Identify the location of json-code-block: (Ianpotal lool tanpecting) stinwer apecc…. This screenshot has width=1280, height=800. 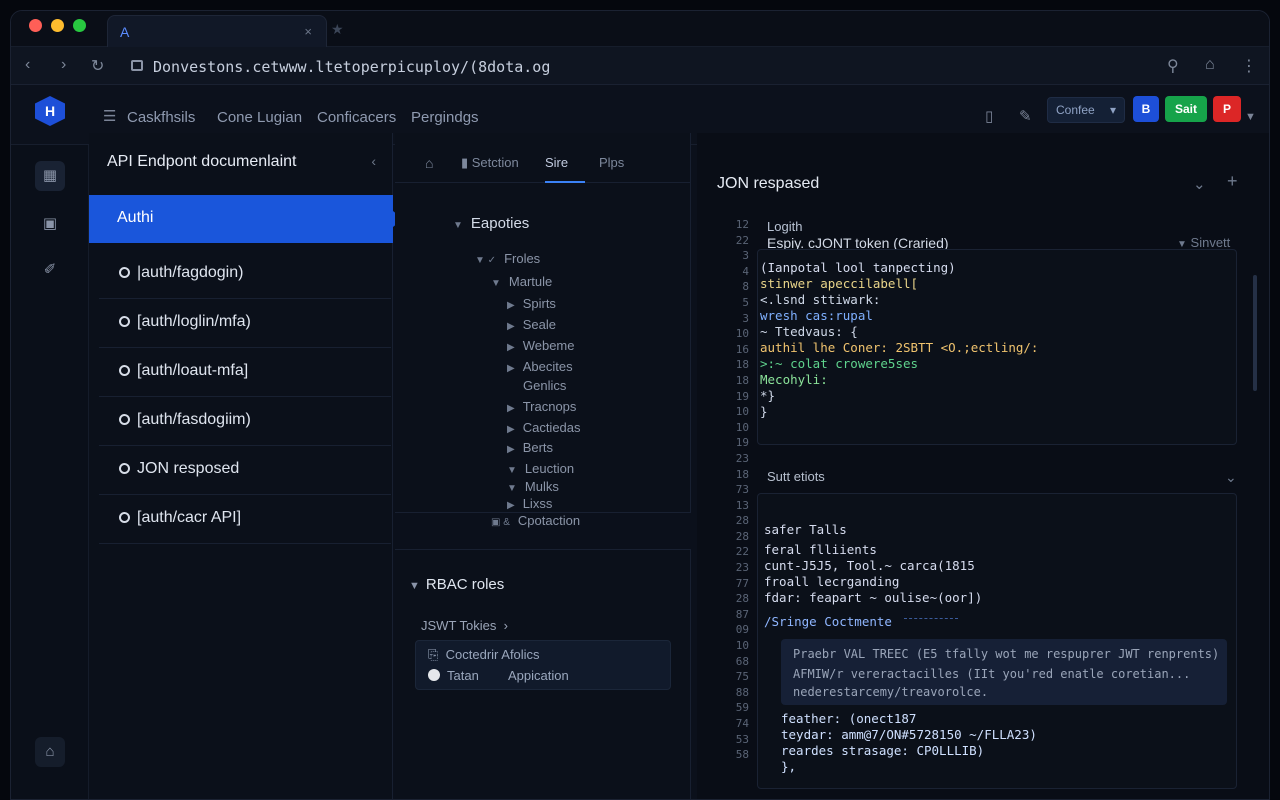
(997, 347).